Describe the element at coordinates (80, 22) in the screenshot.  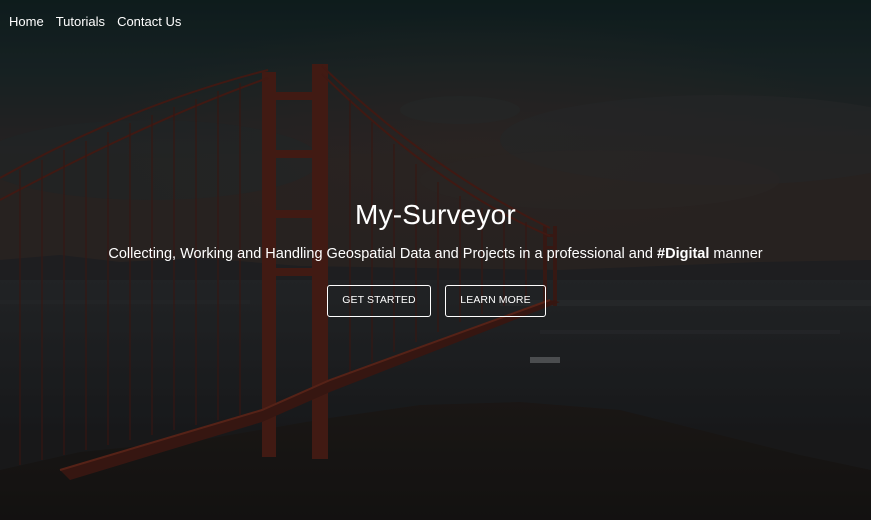
I see `nav-link-tutorials: Tutorials` at that location.